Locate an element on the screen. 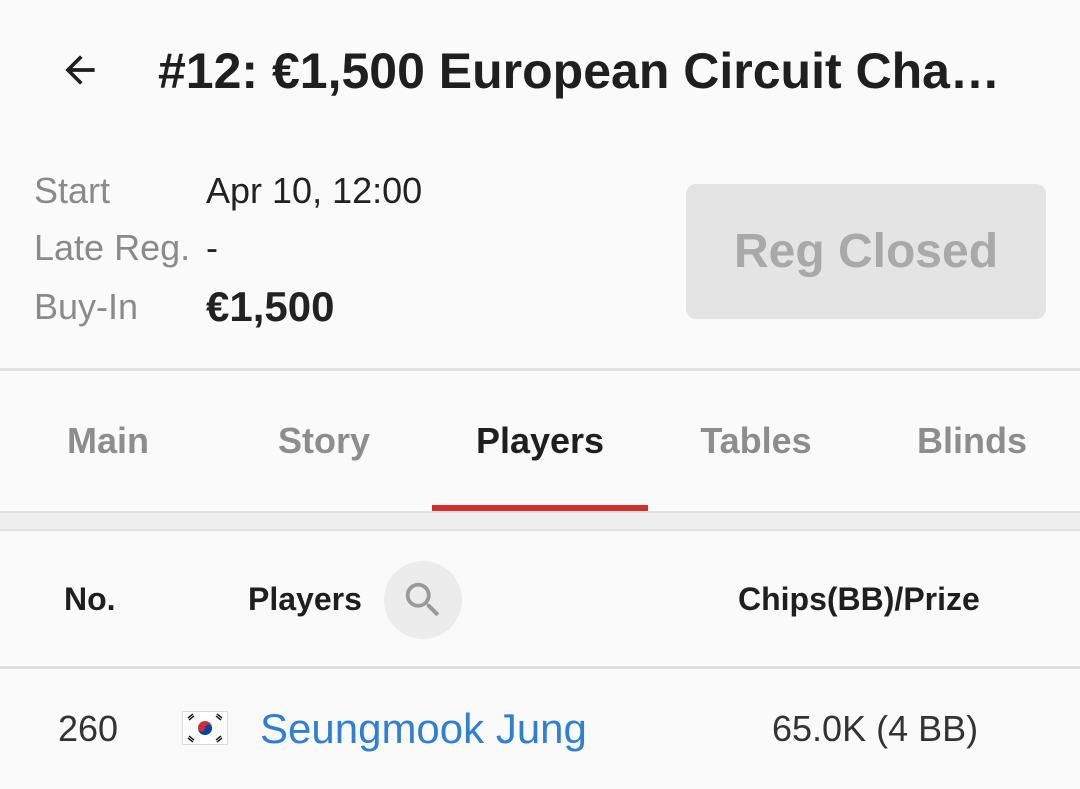  tab-players: Players is located at coordinates (540, 441).